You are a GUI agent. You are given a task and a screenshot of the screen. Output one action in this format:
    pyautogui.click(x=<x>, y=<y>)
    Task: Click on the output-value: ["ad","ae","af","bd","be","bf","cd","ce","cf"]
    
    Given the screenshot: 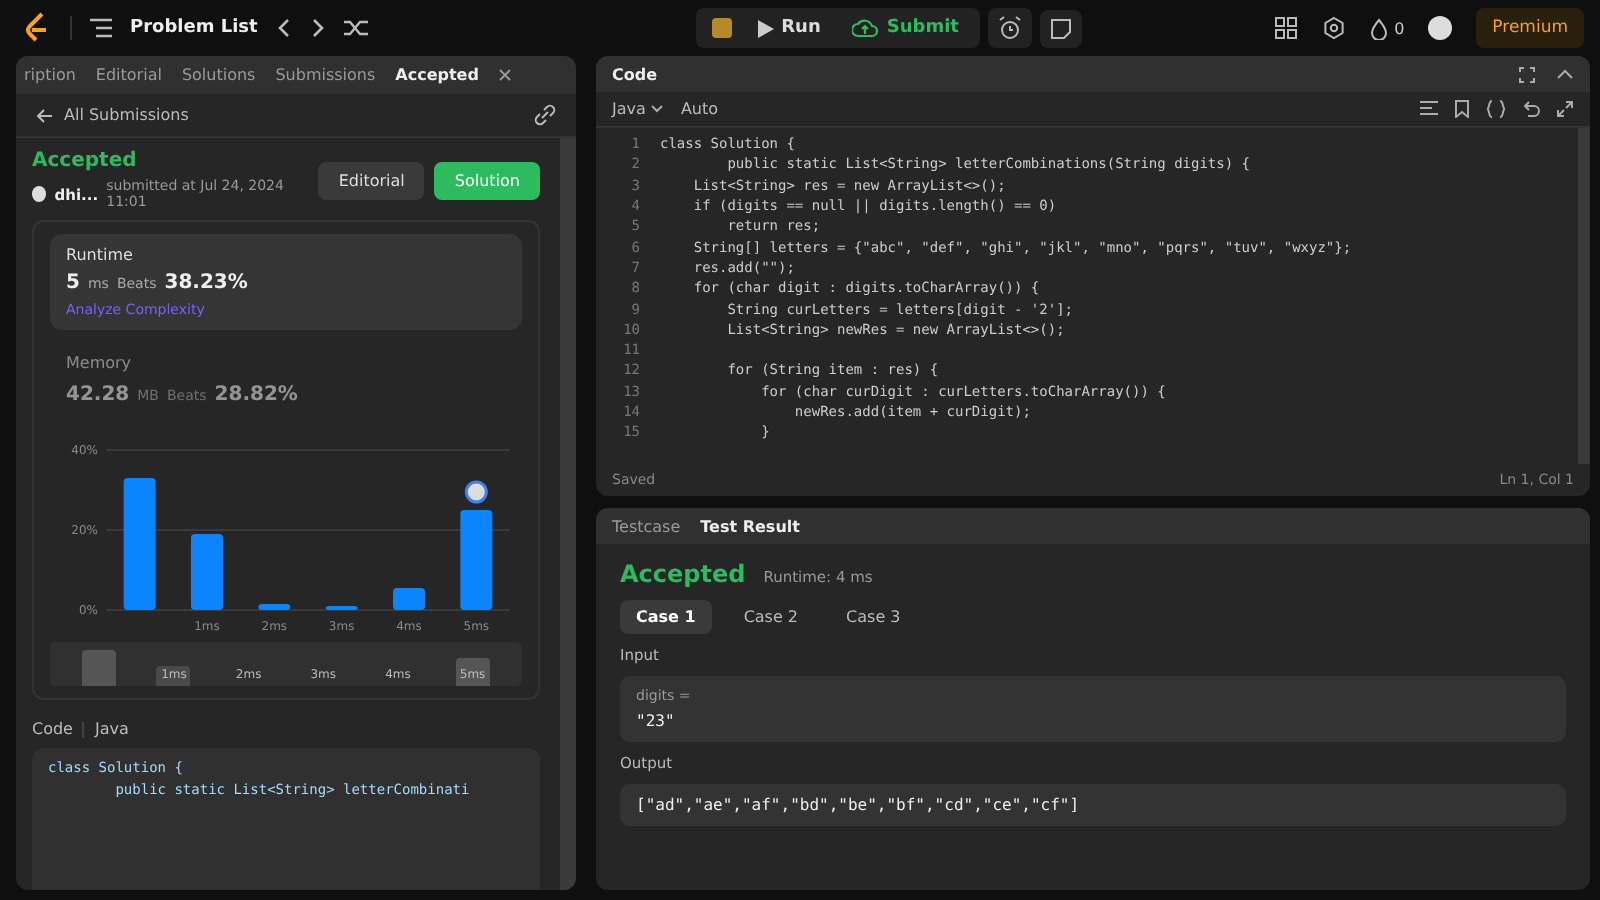 What is the action you would take?
    pyautogui.click(x=859, y=805)
    